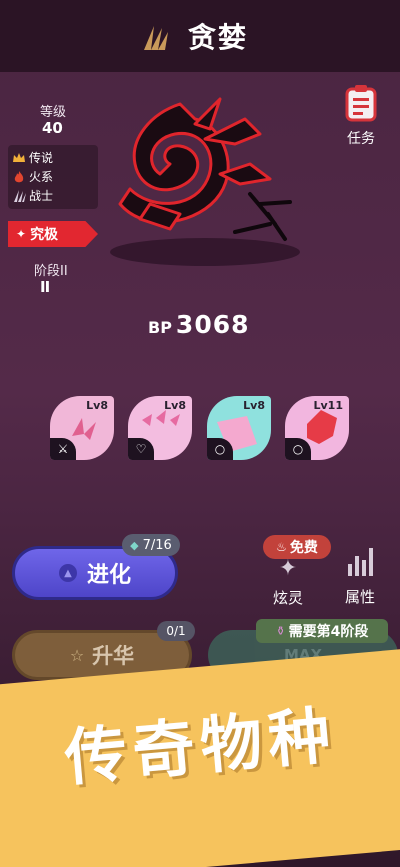  I want to click on attributes-button: 属性, so click(360, 576).